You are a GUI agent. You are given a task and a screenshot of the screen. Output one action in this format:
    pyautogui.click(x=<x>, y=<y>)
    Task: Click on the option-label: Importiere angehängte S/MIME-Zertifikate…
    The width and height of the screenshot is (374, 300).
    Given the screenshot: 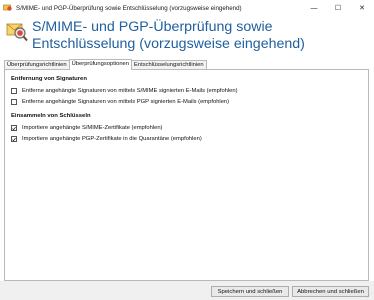 What is the action you would take?
    pyautogui.click(x=92, y=128)
    